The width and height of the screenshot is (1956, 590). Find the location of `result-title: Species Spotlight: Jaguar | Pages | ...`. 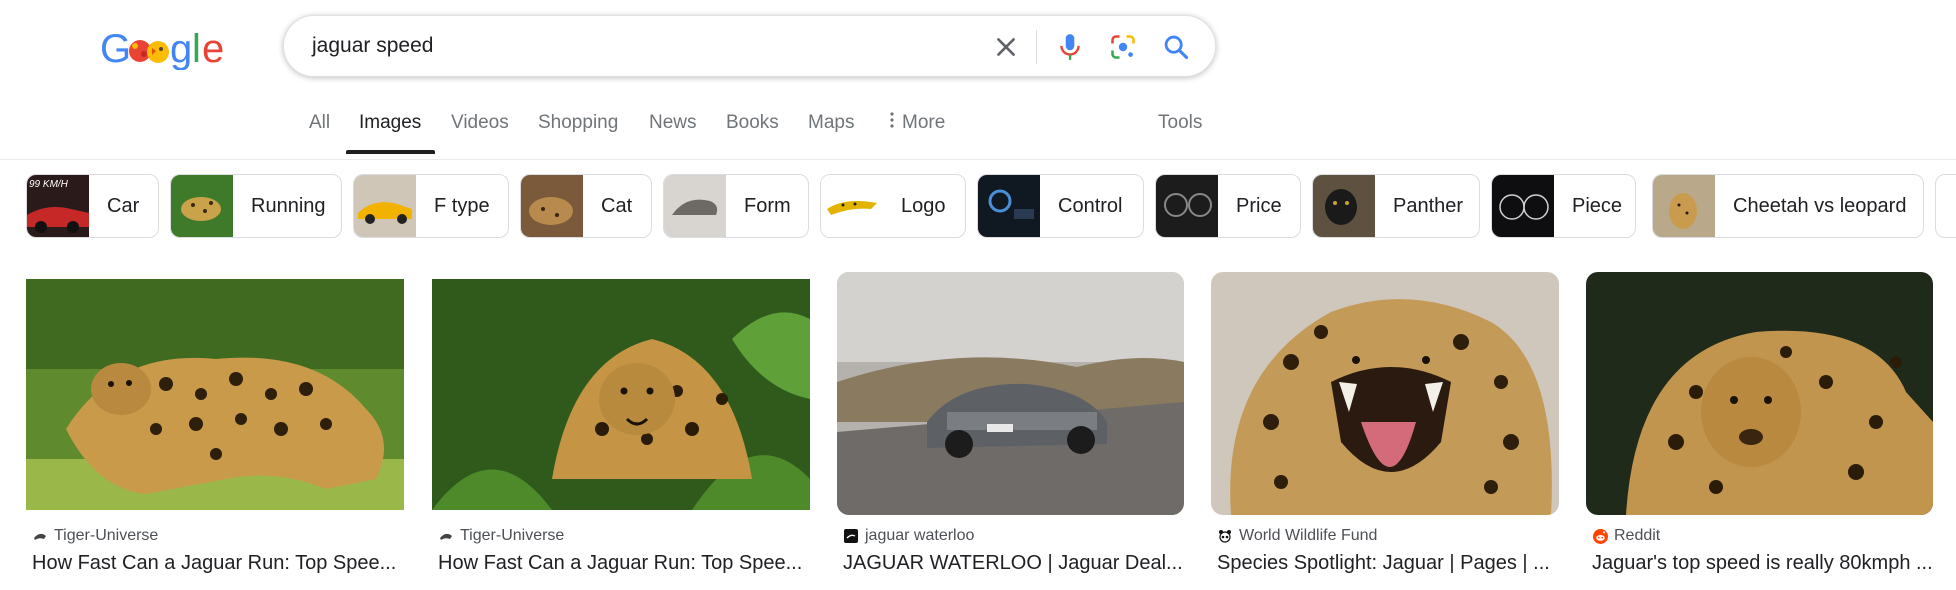

result-title: Species Spotlight: Jaguar | Pages | ... is located at coordinates (1388, 563).